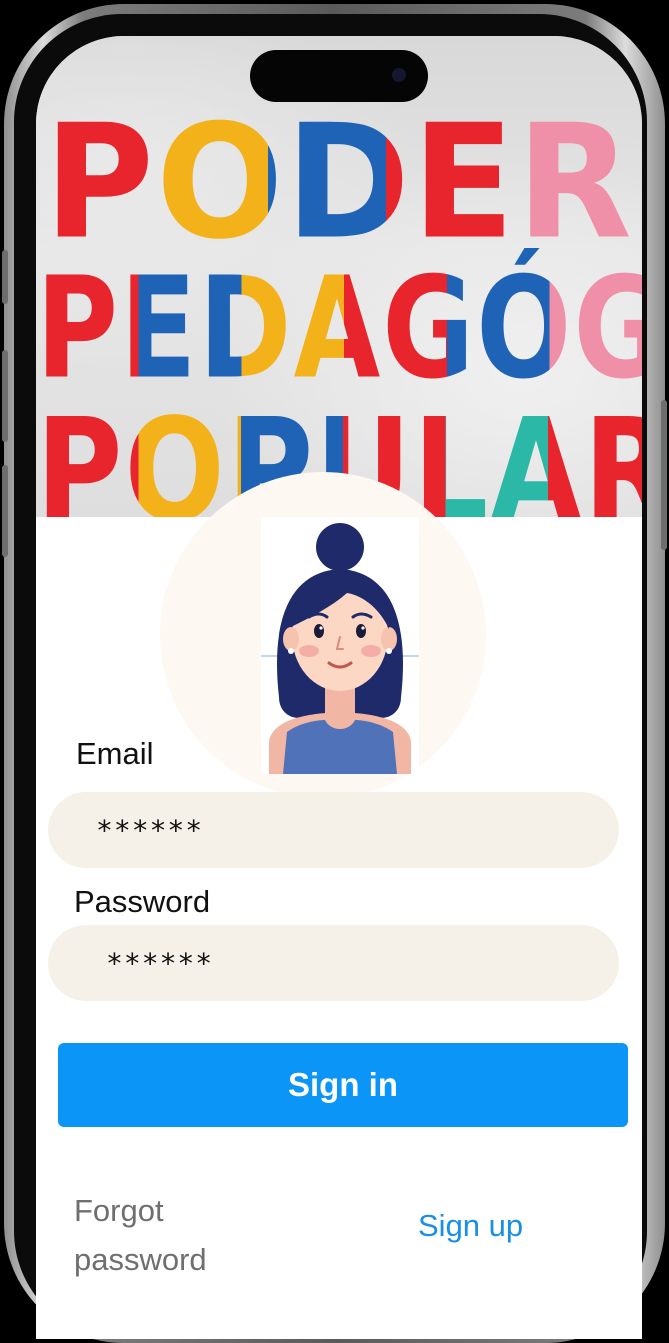 The image size is (669, 1343). Describe the element at coordinates (333, 830) in the screenshot. I see `email-field` at that location.